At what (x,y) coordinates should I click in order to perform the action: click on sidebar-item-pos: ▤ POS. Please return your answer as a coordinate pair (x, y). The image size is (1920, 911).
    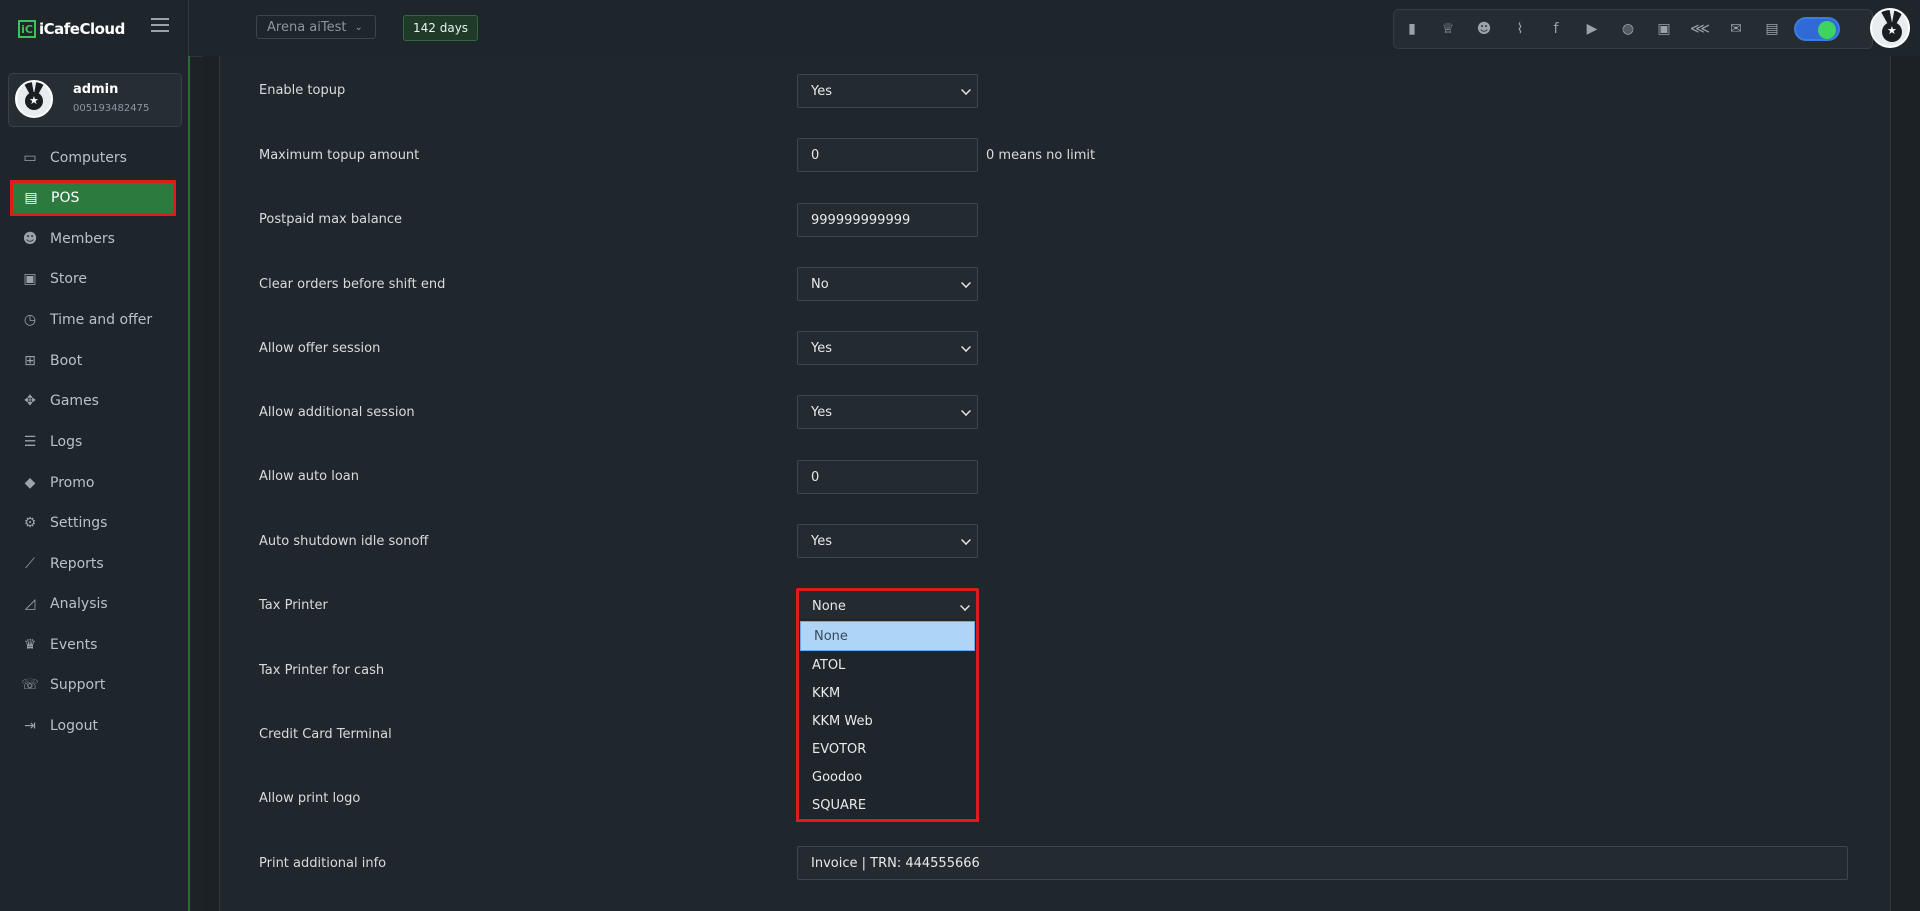
    Looking at the image, I should click on (93, 198).